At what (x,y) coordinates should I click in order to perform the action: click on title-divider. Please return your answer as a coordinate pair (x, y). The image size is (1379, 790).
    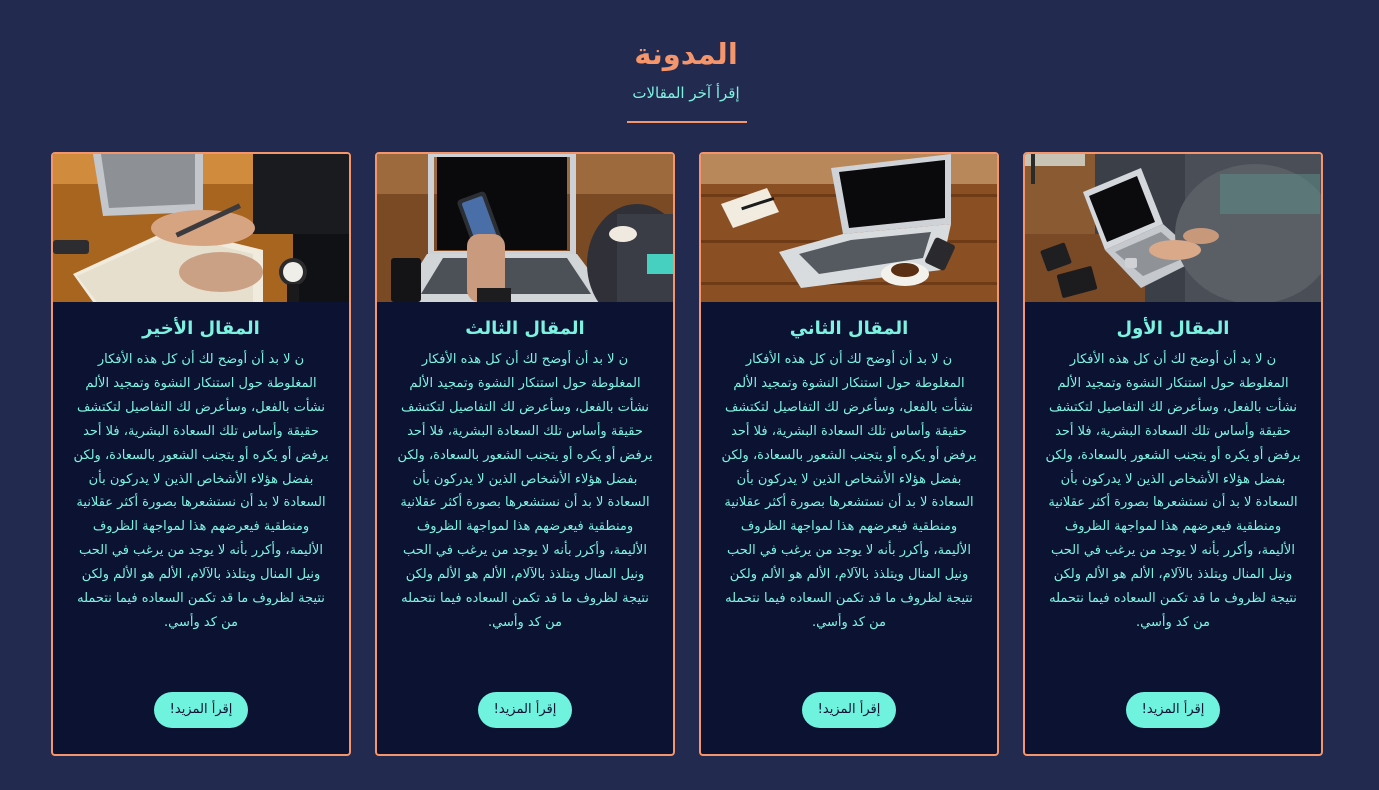
    Looking at the image, I should click on (687, 122).